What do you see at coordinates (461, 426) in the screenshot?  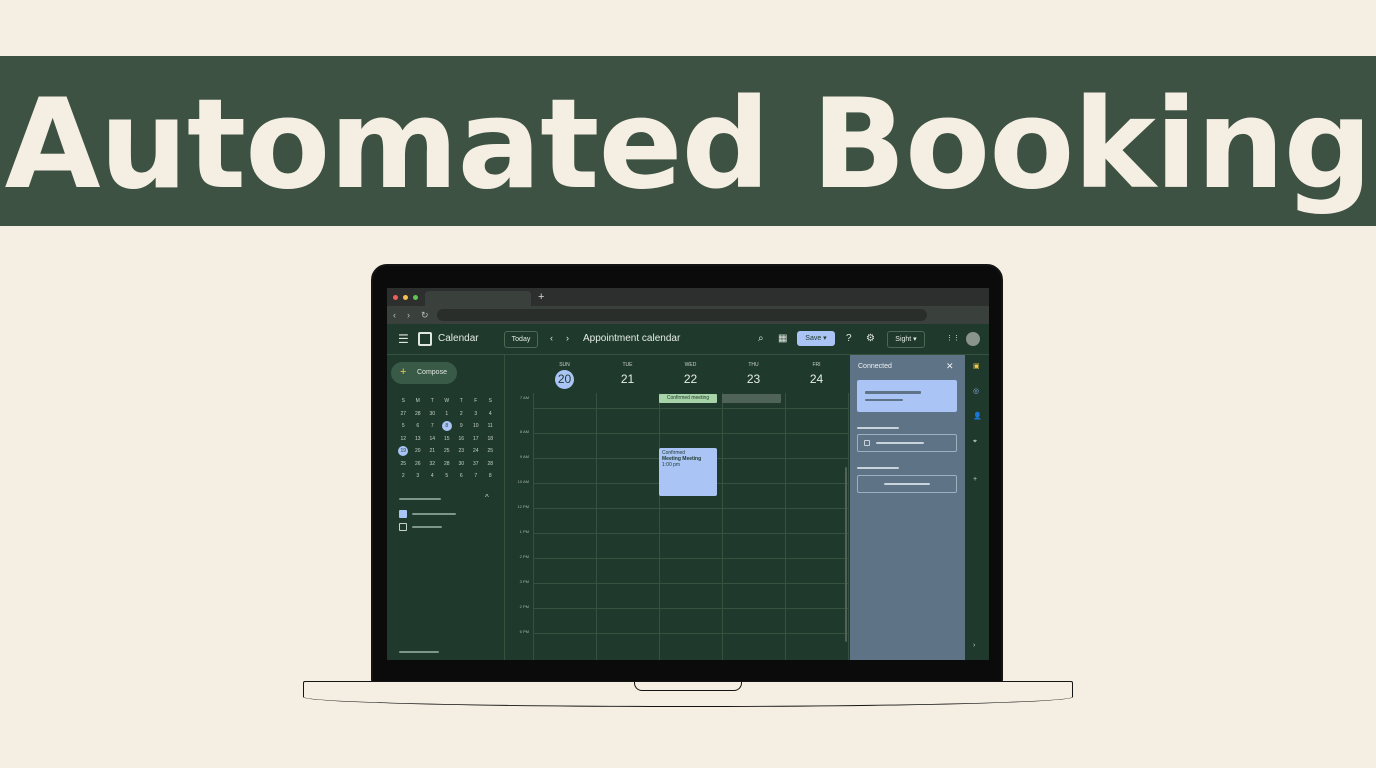 I see `mini-calendar-day: 9` at bounding box center [461, 426].